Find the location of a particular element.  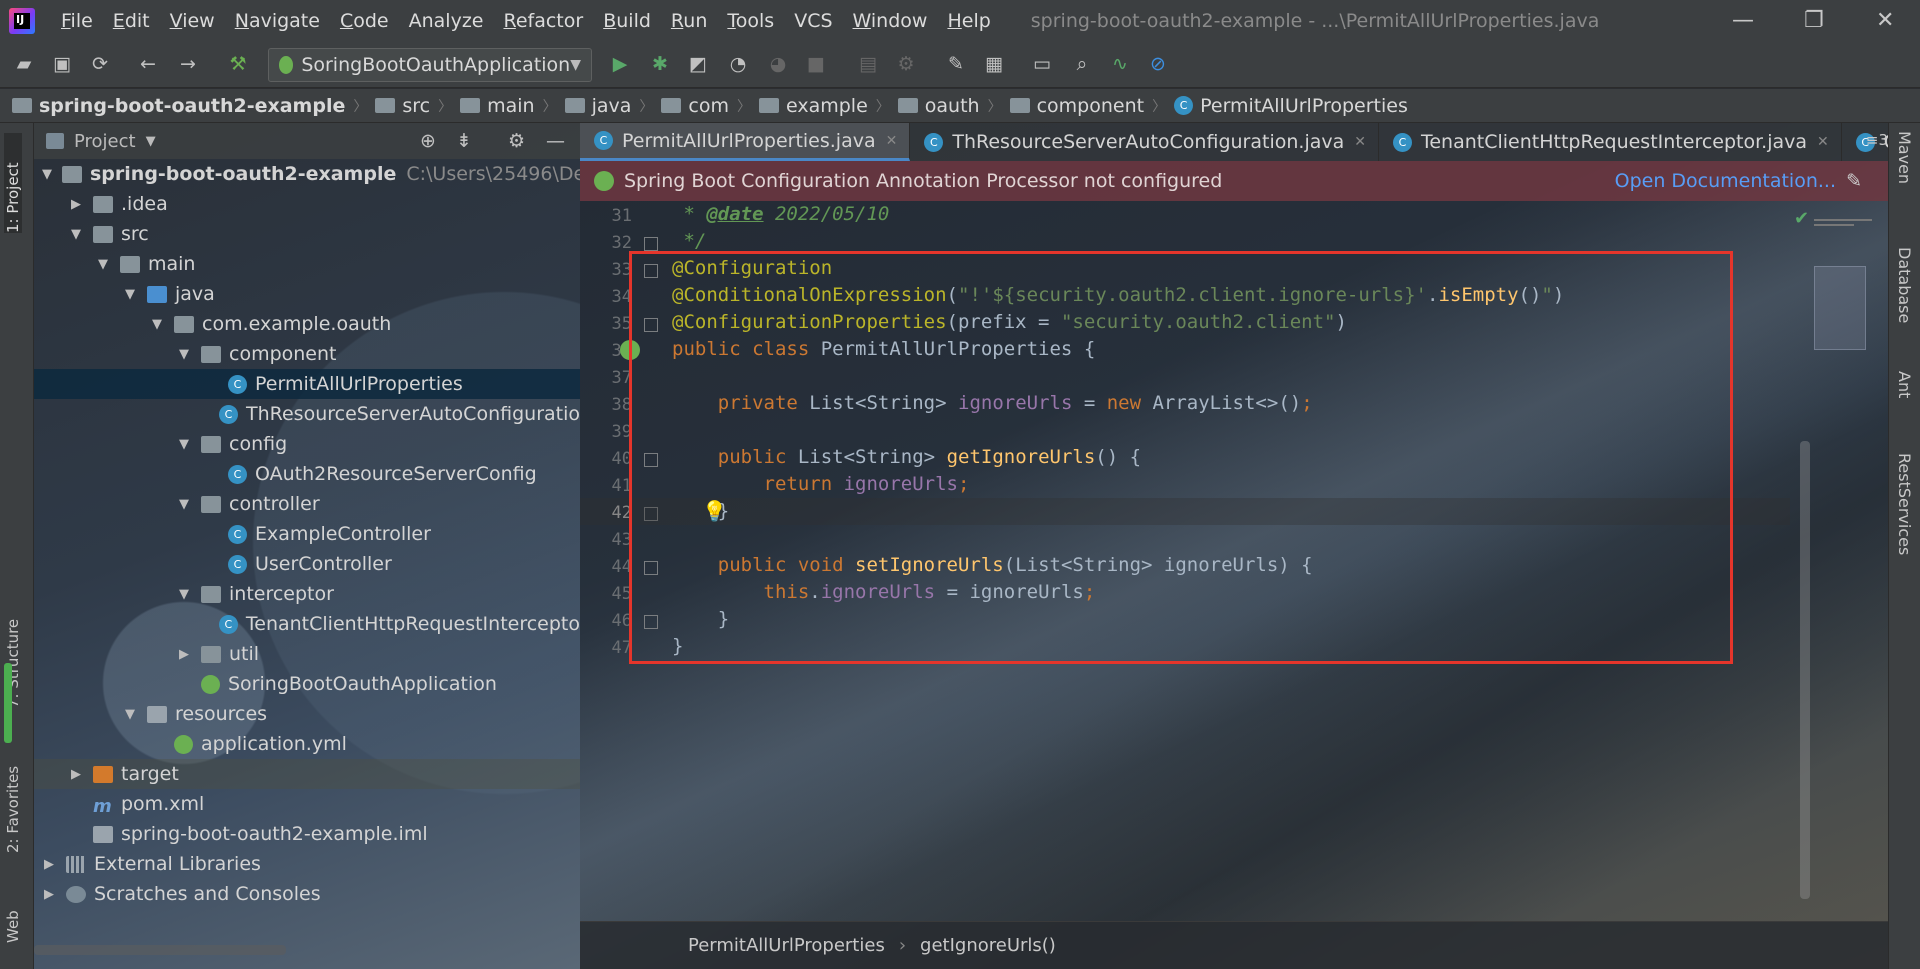

menu-edit: Edit is located at coordinates (131, 21).